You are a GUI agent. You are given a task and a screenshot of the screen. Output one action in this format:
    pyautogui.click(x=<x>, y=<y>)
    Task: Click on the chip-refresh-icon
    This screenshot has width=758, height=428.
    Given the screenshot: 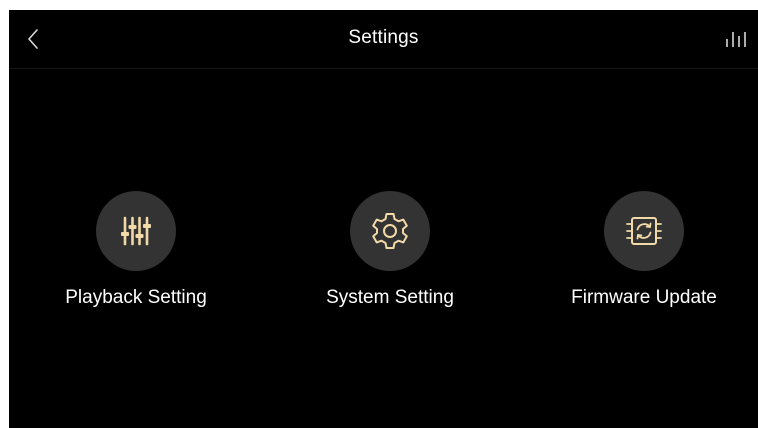 What is the action you would take?
    pyautogui.click(x=644, y=231)
    